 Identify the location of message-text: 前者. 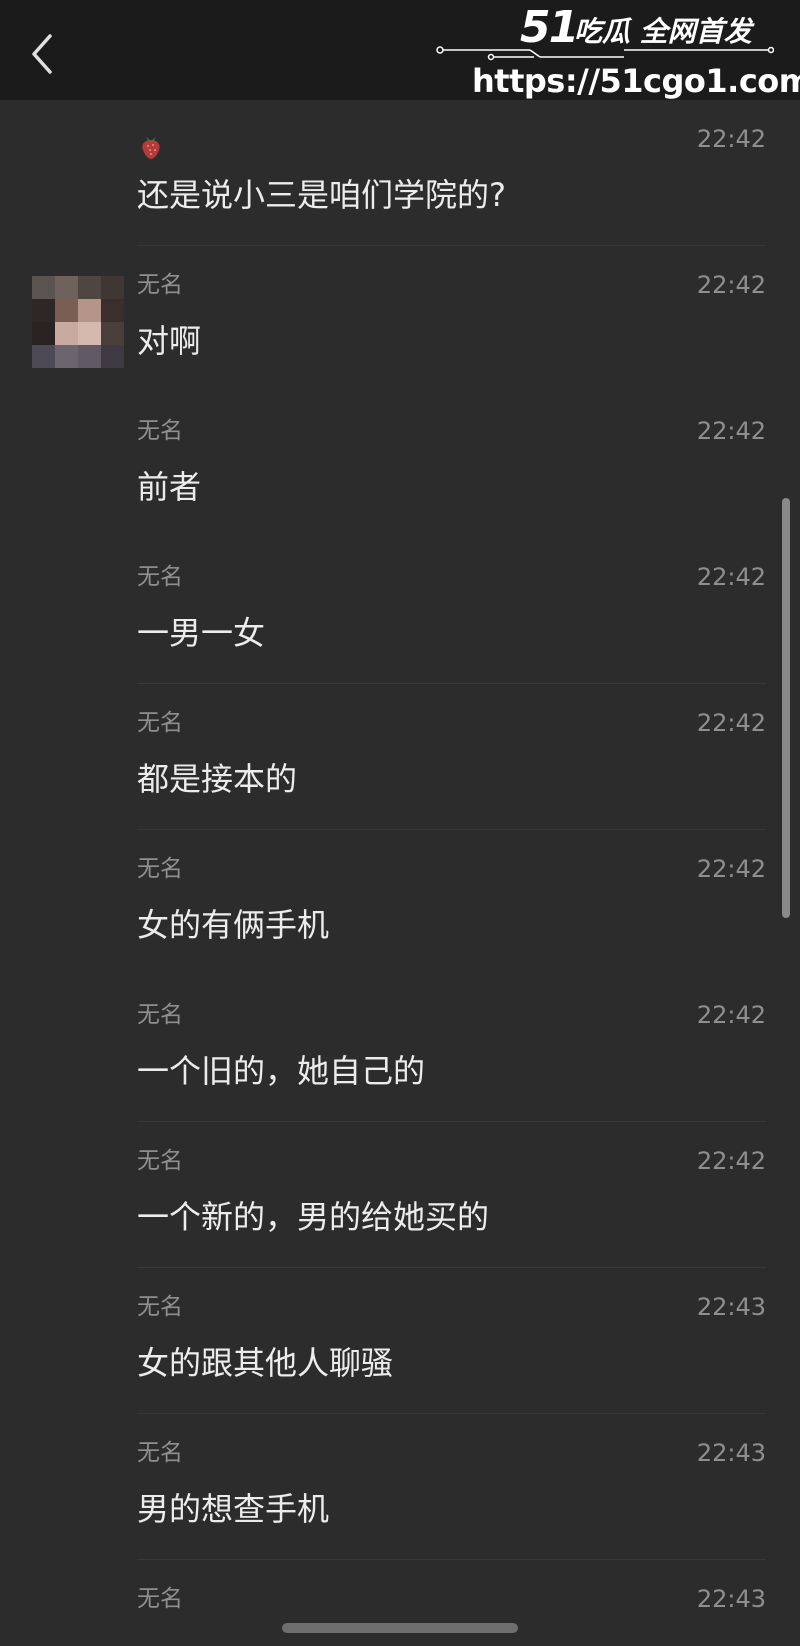
(169, 487).